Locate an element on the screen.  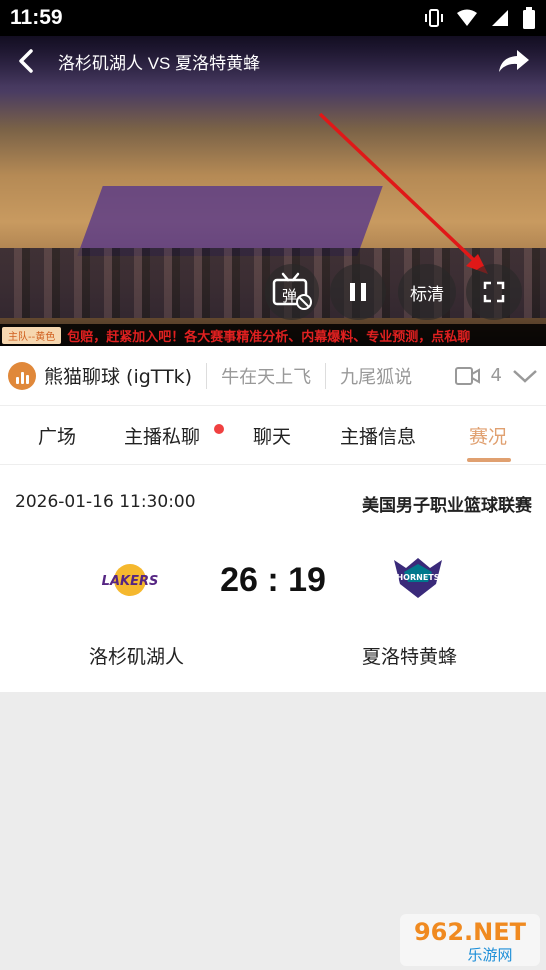
fullscreen-icon is located at coordinates (494, 292).